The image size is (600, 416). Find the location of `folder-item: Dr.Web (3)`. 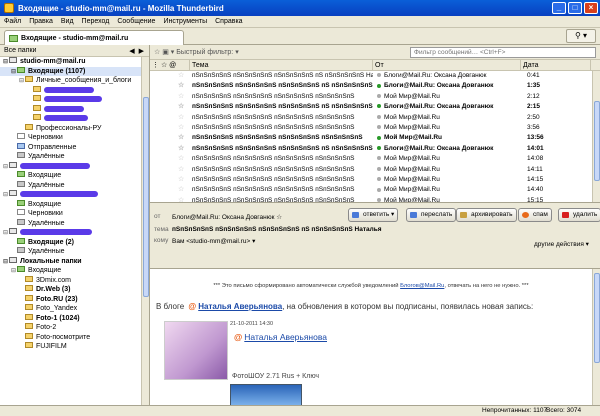

folder-item: Dr.Web (3) is located at coordinates (74, 290).